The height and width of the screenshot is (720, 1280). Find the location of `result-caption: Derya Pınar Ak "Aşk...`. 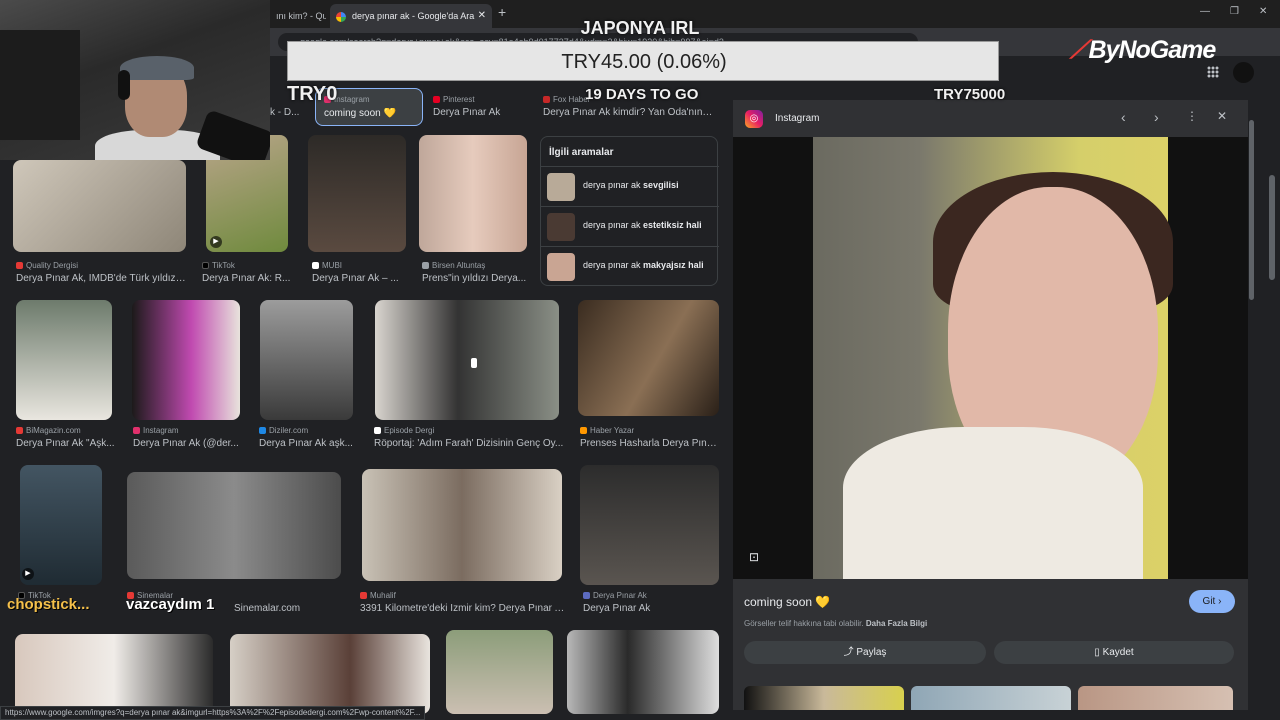

result-caption: Derya Pınar Ak "Aşk... is located at coordinates (66, 443).